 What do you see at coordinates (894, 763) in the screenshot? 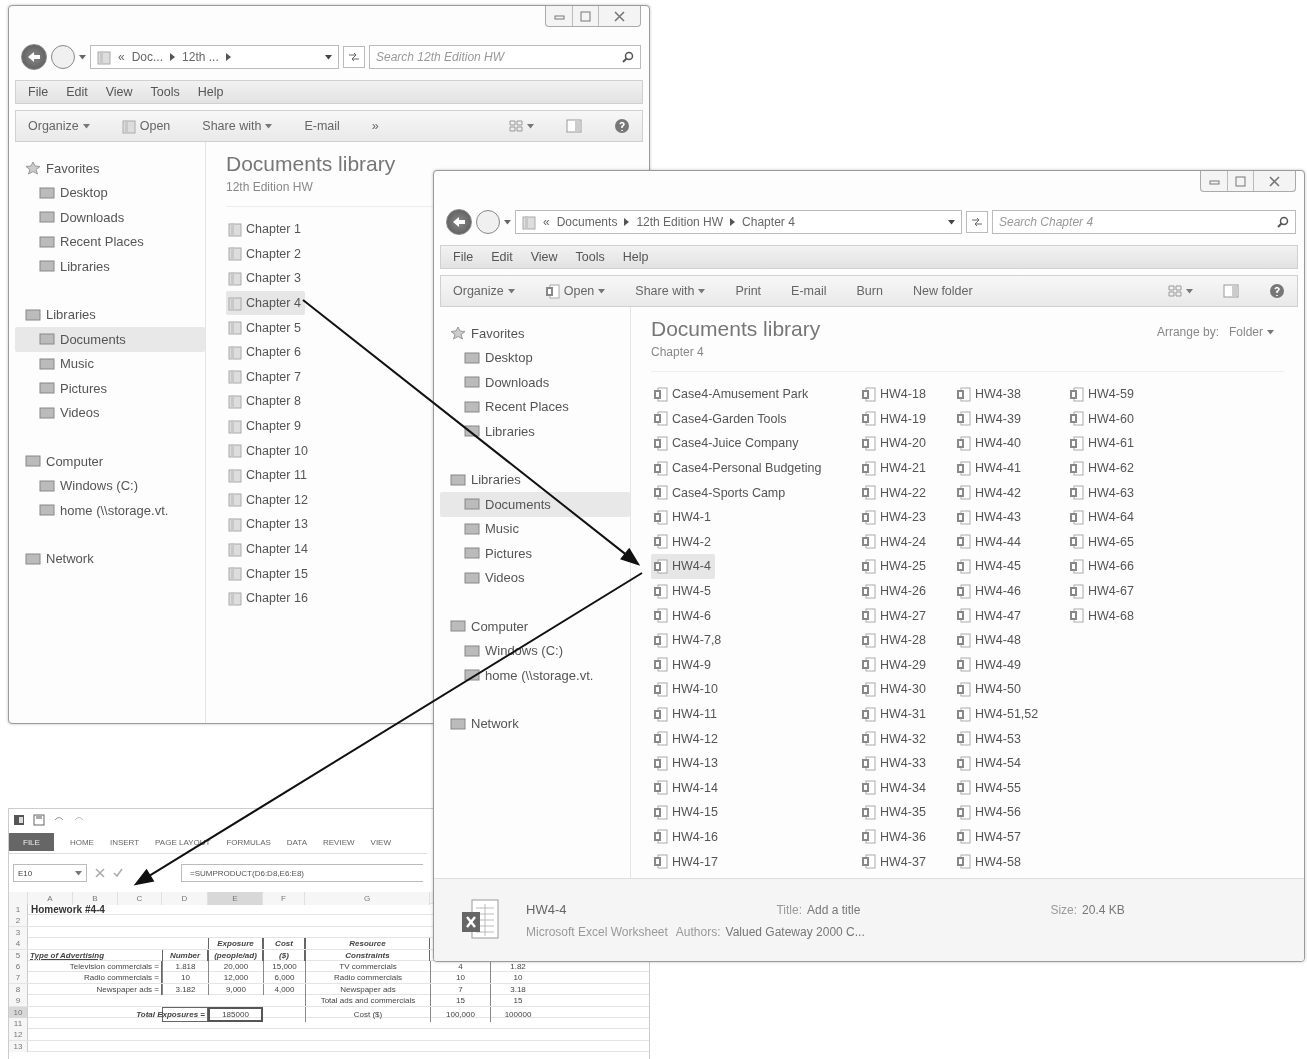
I see `spreadsheet-file-item: HW4-33` at bounding box center [894, 763].